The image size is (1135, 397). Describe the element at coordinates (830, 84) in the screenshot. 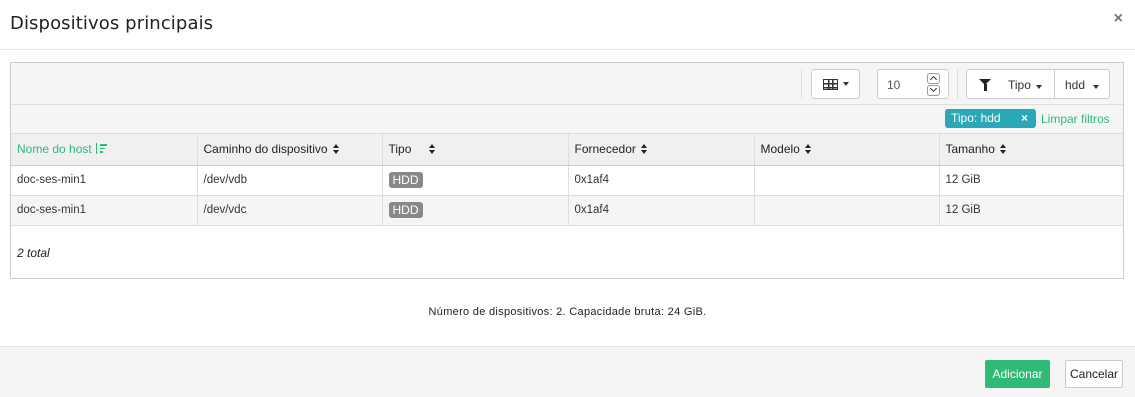

I see `grid-icon` at that location.